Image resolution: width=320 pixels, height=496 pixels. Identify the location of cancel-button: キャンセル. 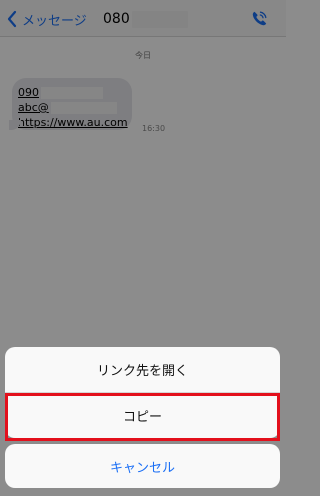
(142, 466).